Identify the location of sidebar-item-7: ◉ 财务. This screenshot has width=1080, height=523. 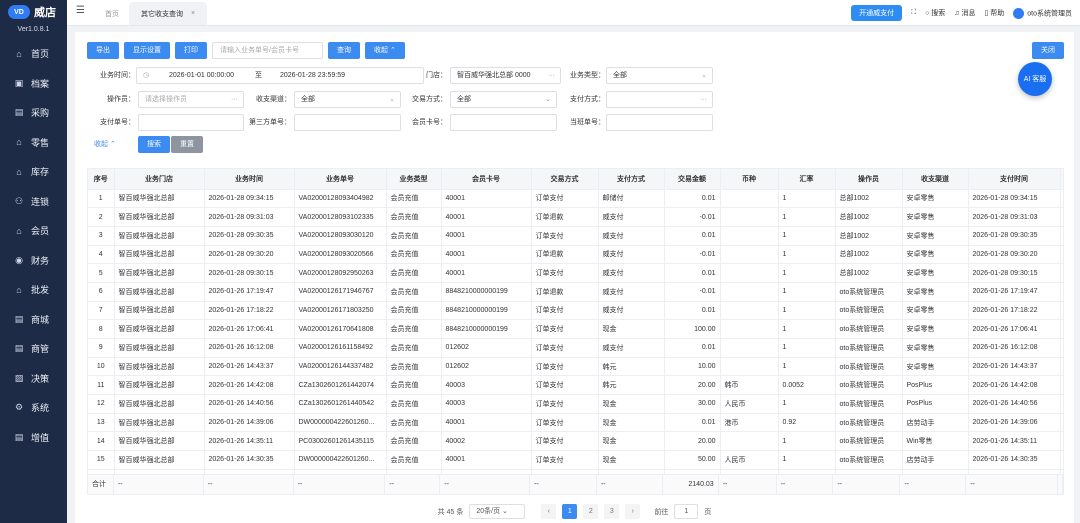
(33, 261).